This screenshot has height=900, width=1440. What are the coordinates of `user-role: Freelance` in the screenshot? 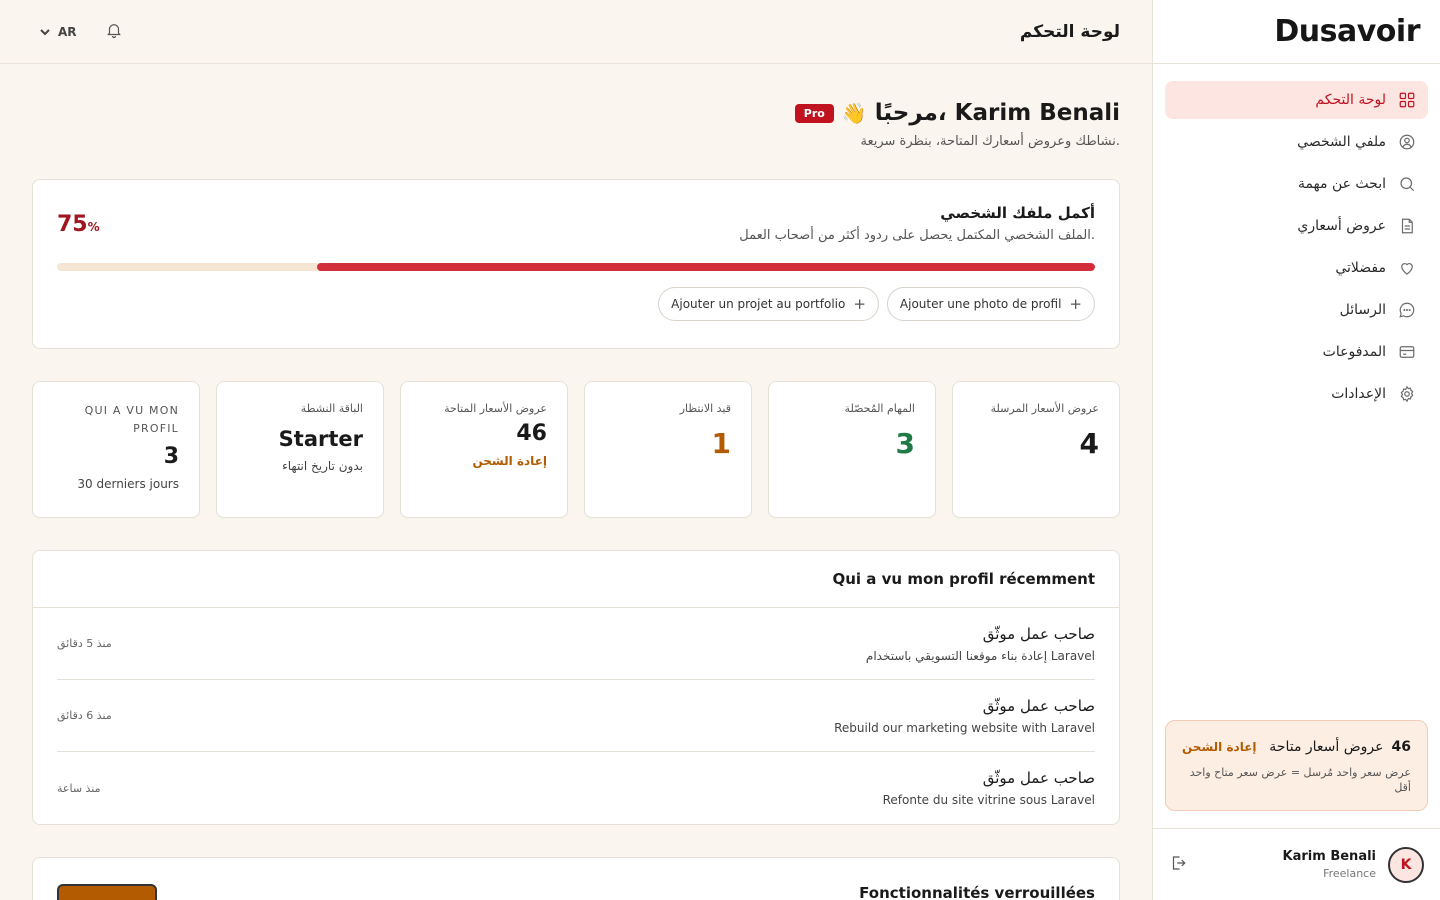 It's located at (1349, 873).